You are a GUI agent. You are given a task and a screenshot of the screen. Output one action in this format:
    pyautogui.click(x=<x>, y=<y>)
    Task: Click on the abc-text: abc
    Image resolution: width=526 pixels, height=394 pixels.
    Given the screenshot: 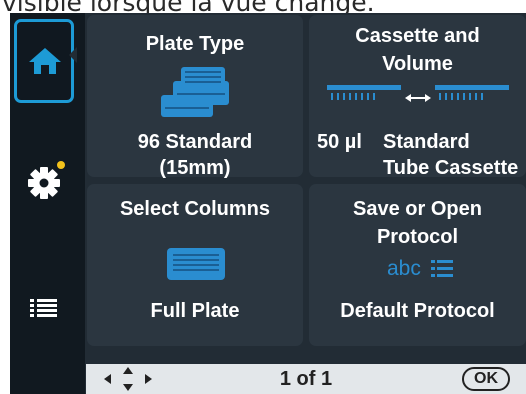 What is the action you would take?
    pyautogui.click(x=404, y=268)
    